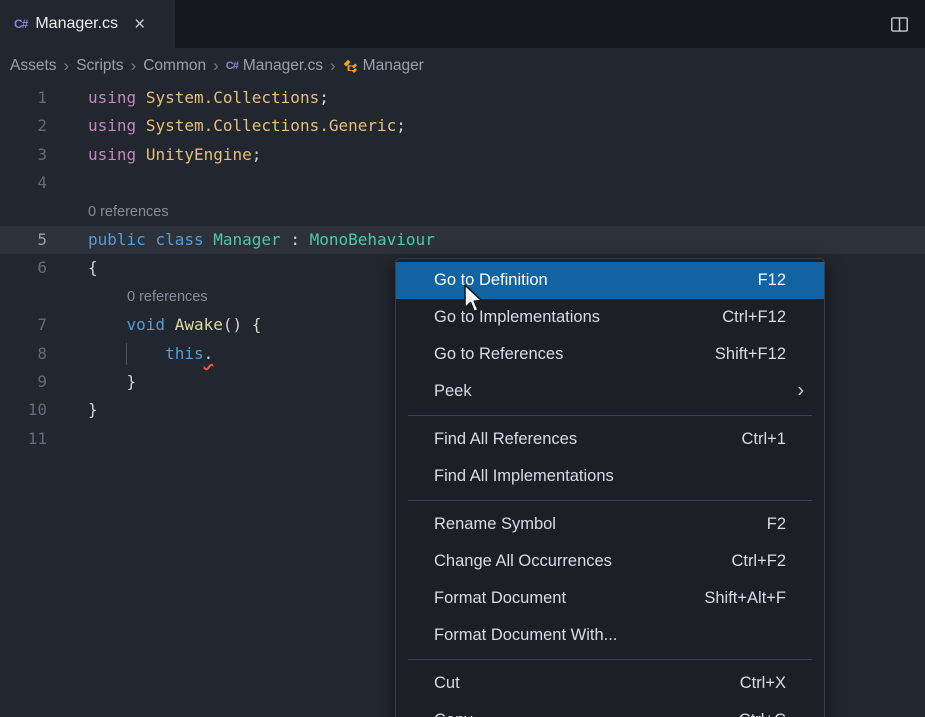 The image size is (925, 717). What do you see at coordinates (453, 391) in the screenshot?
I see `menu-item-label: Peek` at bounding box center [453, 391].